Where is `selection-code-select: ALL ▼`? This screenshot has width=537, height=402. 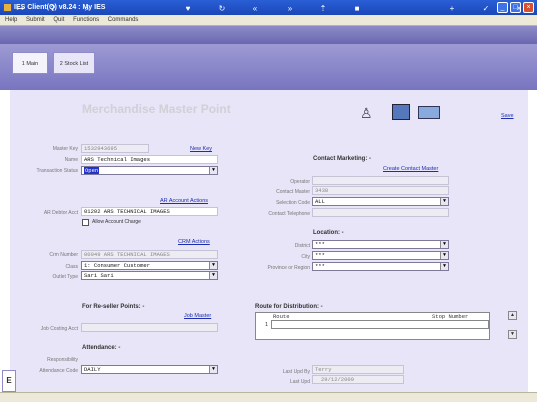
selection-code-select: ALL ▼ is located at coordinates (380, 201).